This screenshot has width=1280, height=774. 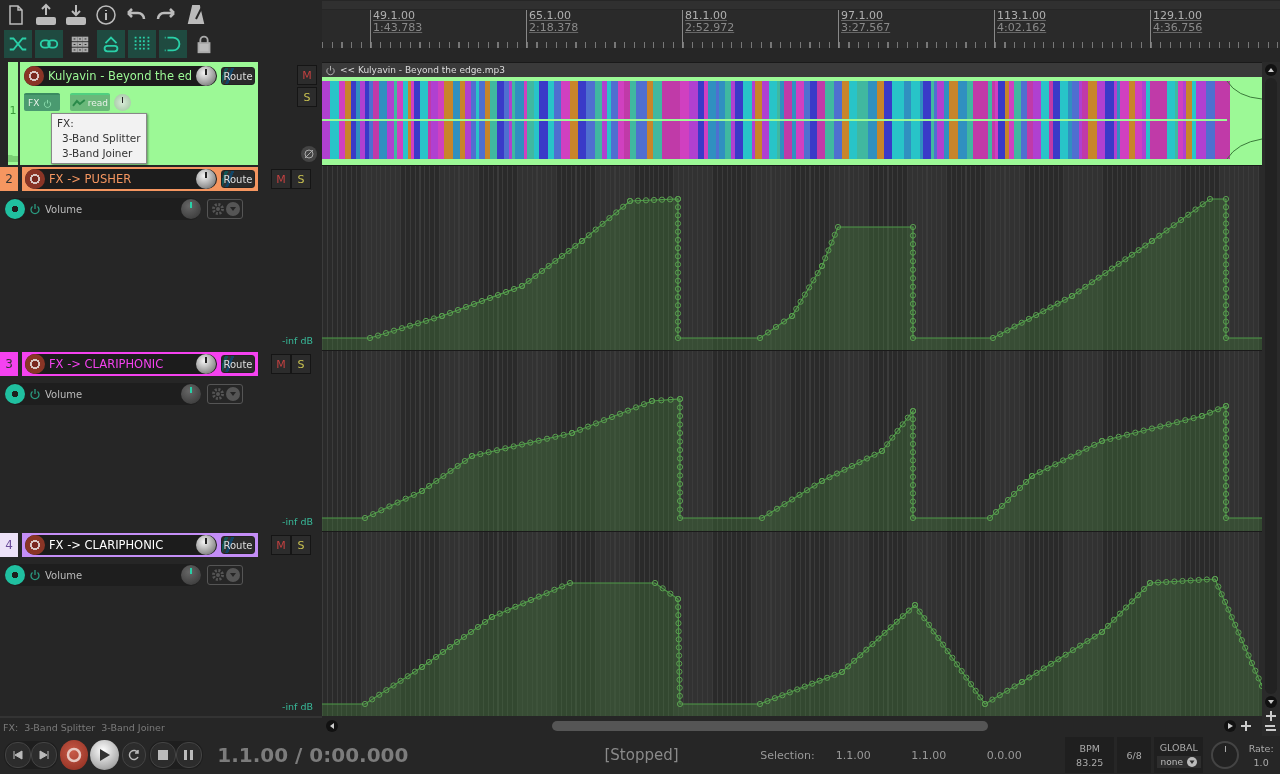 What do you see at coordinates (1178, 16) in the screenshot?
I see `bar-label: 129.1.00` at bounding box center [1178, 16].